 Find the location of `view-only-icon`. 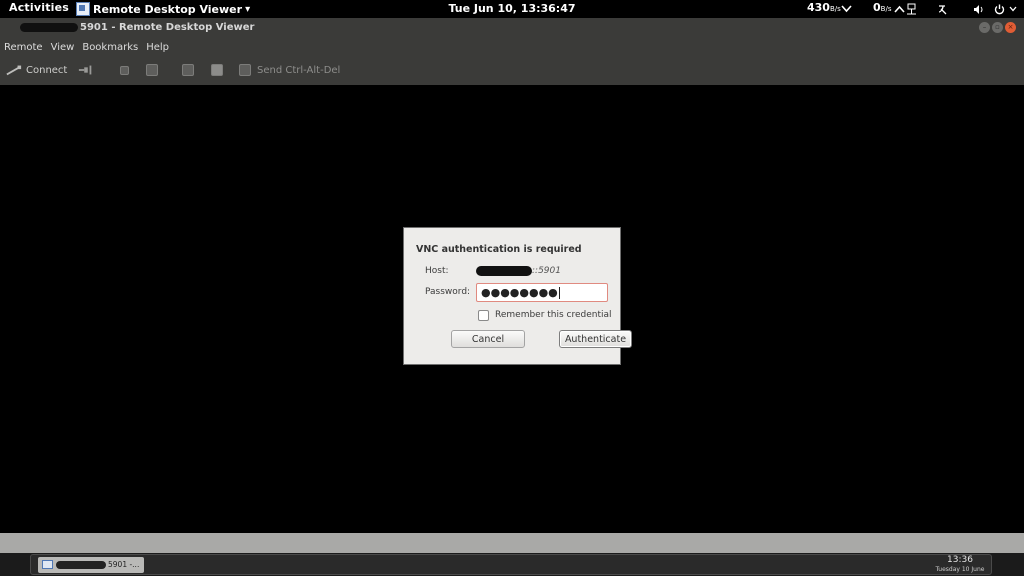

view-only-icon is located at coordinates (188, 70).